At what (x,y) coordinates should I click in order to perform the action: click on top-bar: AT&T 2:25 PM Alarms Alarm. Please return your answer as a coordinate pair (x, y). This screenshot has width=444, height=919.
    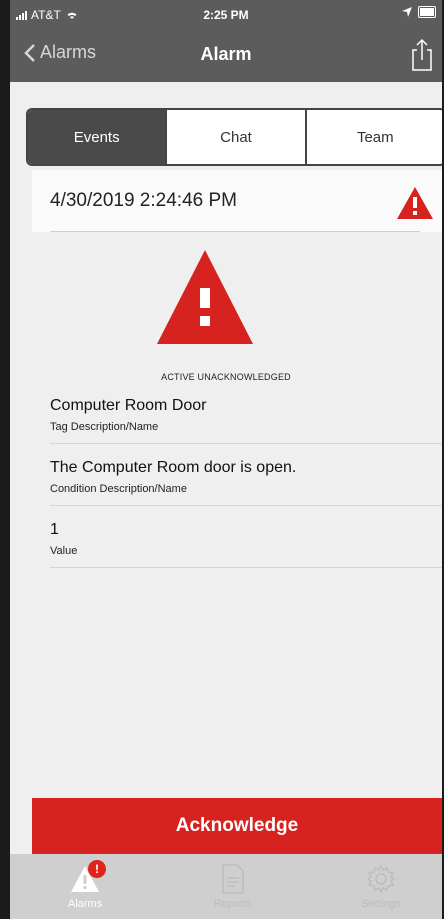
    Looking at the image, I should click on (226, 41).